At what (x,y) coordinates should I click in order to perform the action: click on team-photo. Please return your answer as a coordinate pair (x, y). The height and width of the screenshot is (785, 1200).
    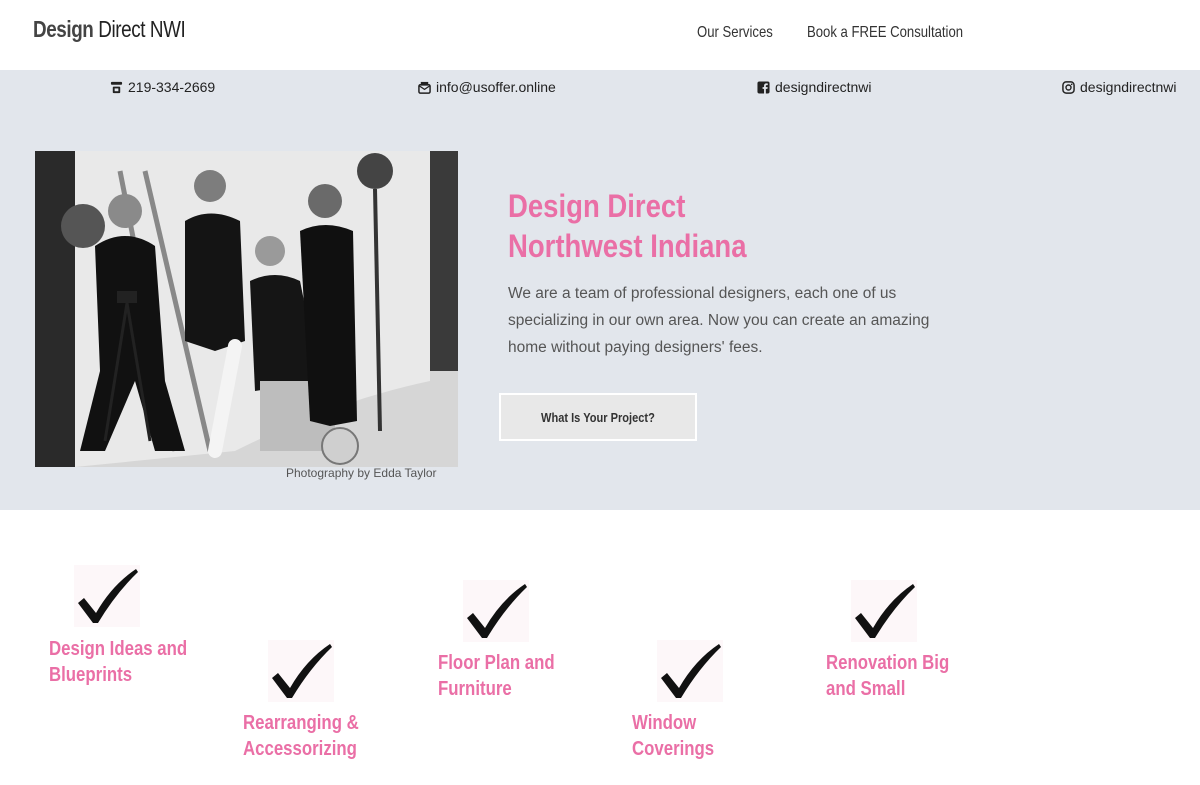
    Looking at the image, I should click on (246, 309).